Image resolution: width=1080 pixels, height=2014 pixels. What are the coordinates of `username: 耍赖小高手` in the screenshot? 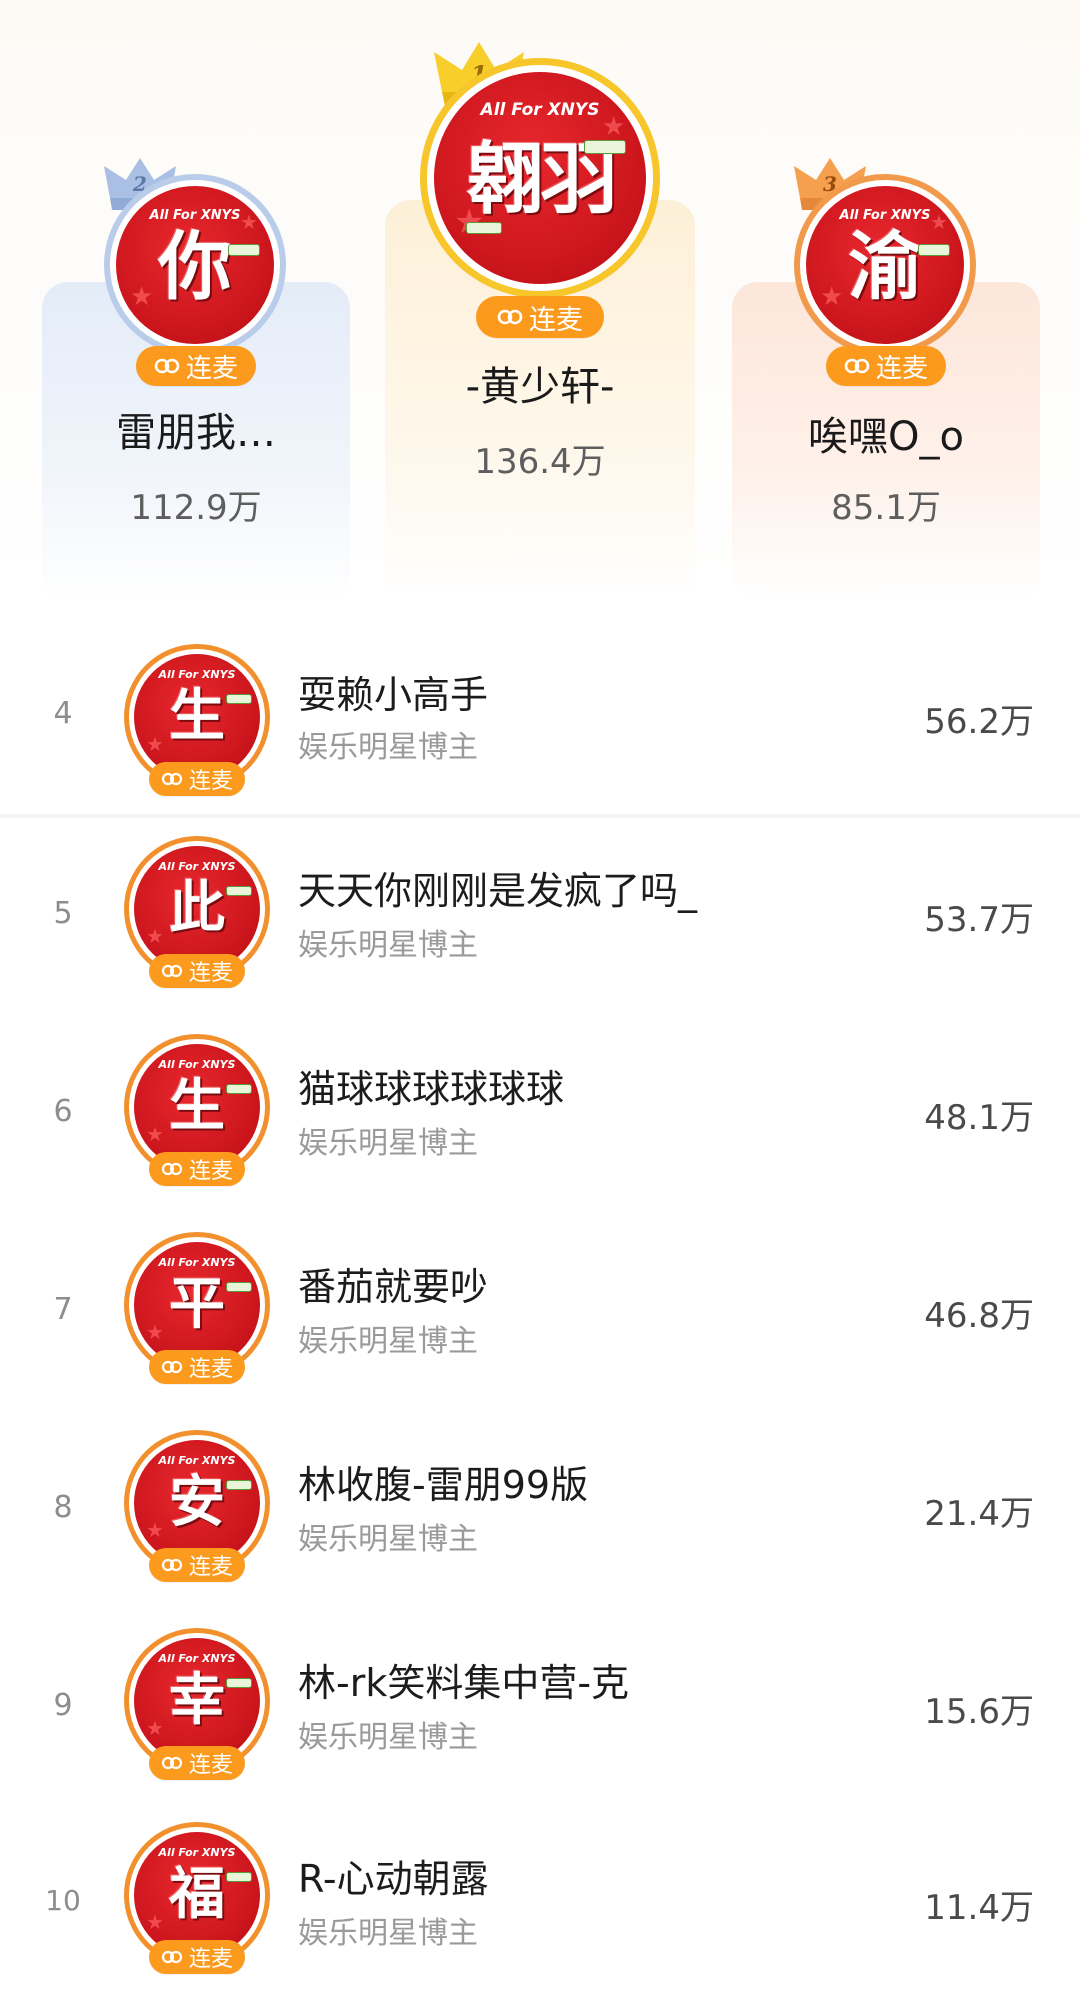 It's located at (393, 691).